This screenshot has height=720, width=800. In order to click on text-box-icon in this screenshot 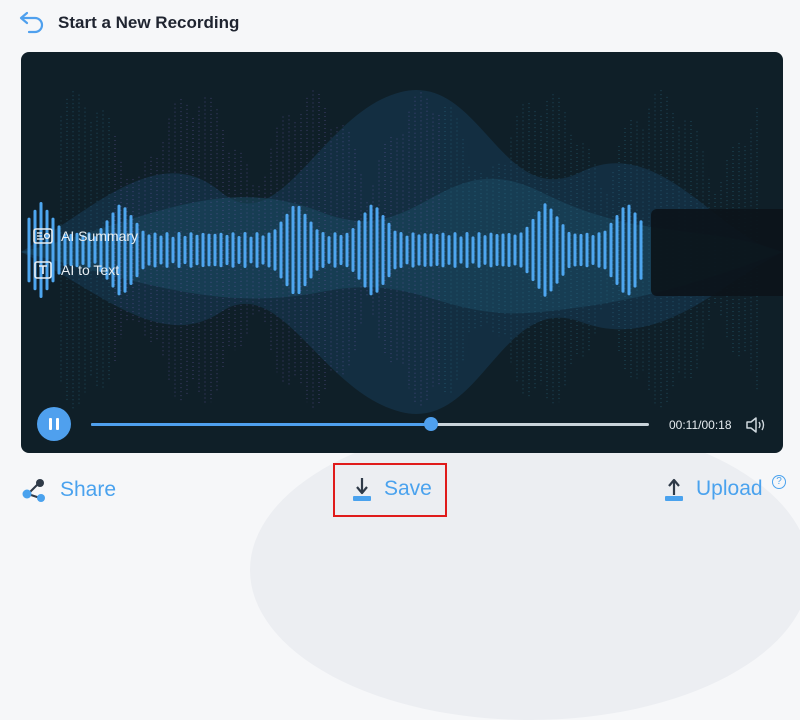, I will do `click(43, 270)`.